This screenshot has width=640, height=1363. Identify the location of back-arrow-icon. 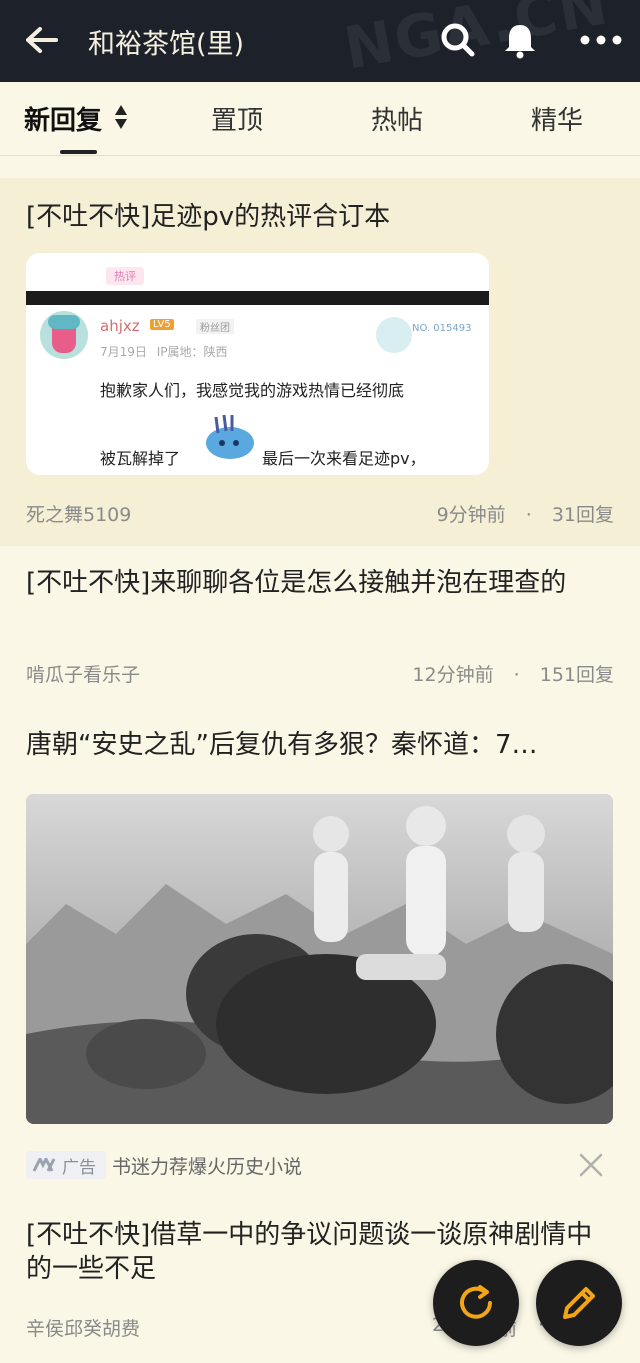
(42, 40).